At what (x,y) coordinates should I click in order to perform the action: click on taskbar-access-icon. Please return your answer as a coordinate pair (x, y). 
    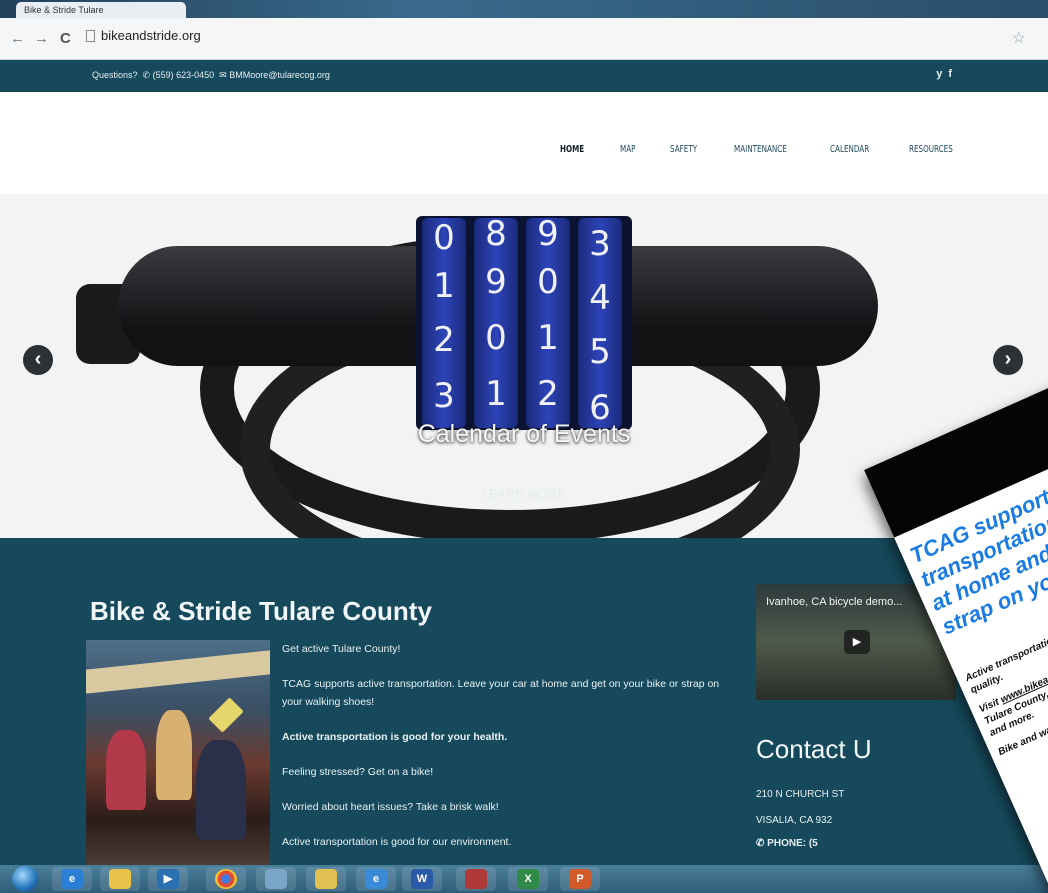
    Looking at the image, I should click on (476, 879).